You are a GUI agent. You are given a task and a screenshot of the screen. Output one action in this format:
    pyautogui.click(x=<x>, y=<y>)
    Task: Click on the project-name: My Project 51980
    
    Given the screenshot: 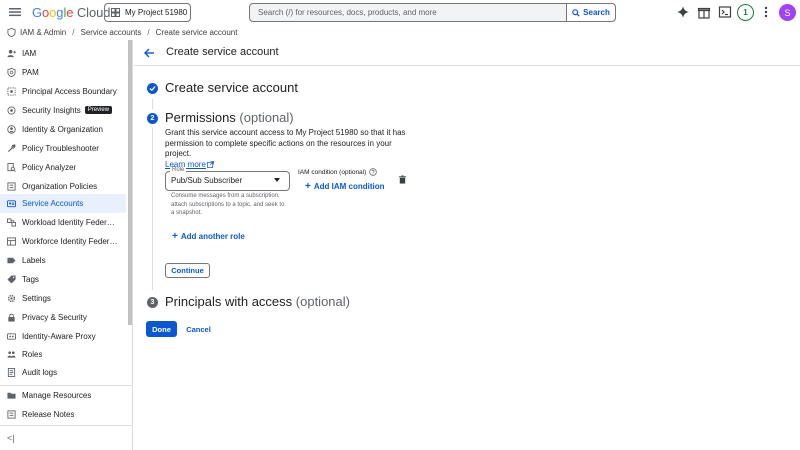 What is the action you would take?
    pyautogui.click(x=156, y=12)
    